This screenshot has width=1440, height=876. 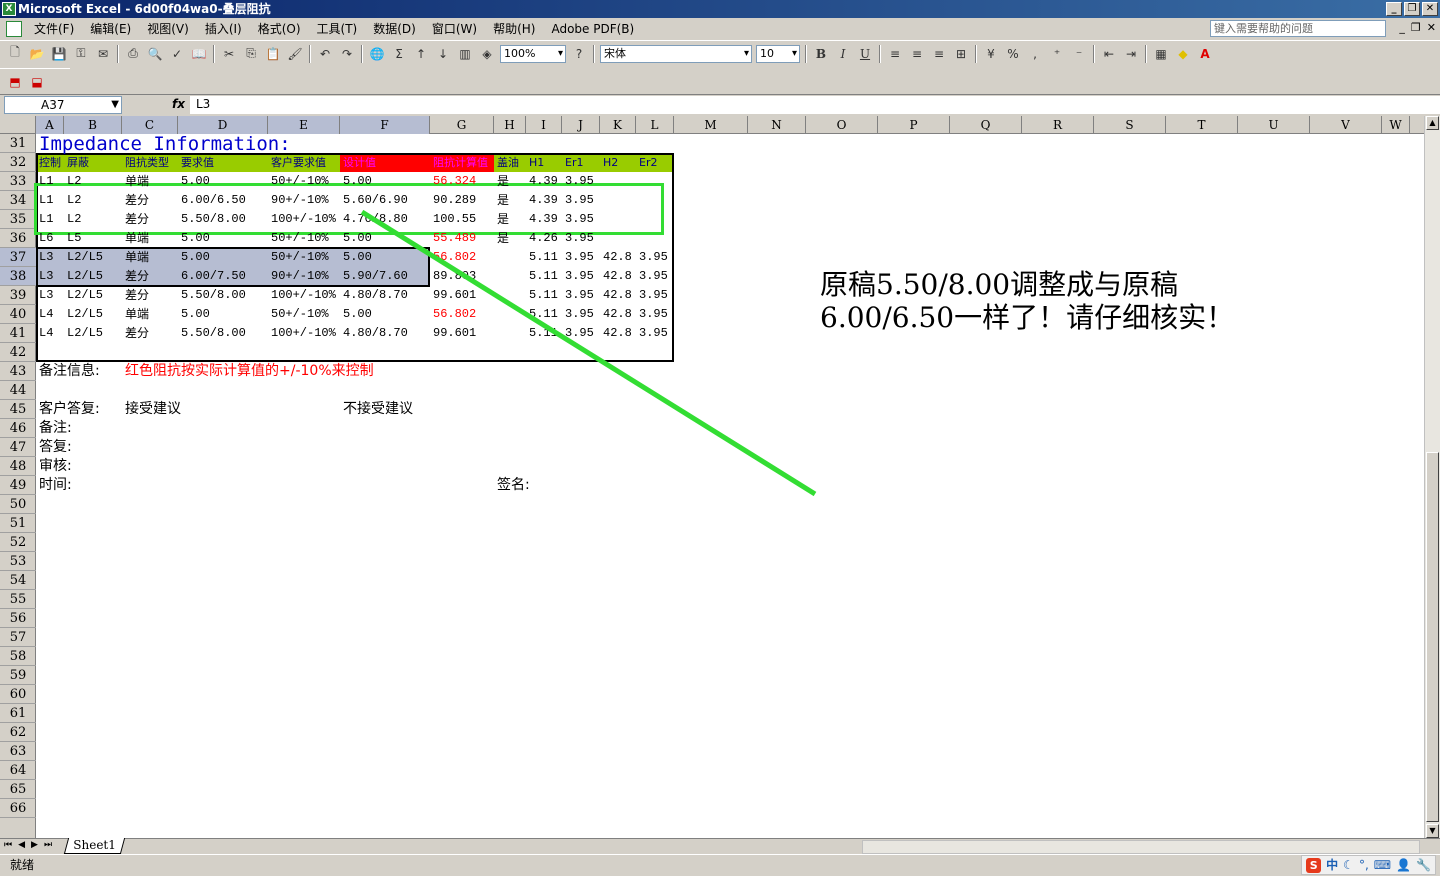 What do you see at coordinates (18, 409) in the screenshot?
I see `row-header: 45` at bounding box center [18, 409].